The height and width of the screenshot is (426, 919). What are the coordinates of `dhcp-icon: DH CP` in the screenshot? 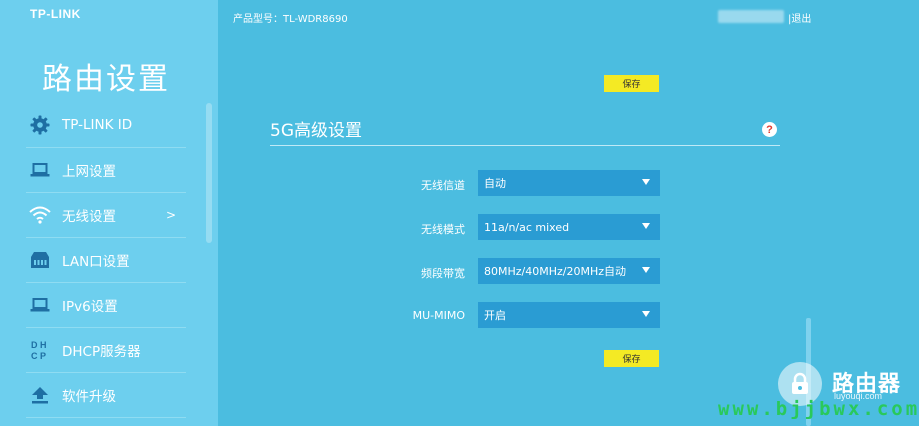 It's located at (40, 350).